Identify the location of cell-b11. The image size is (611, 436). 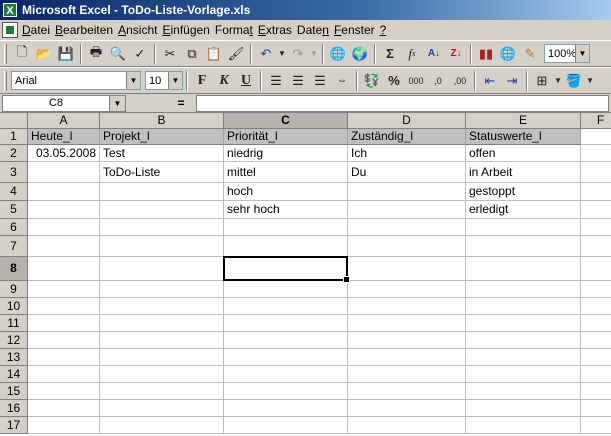
(162, 323).